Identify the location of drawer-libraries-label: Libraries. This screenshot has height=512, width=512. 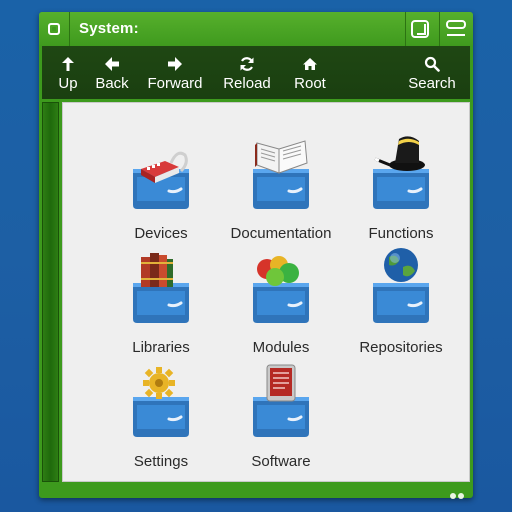
(161, 347).